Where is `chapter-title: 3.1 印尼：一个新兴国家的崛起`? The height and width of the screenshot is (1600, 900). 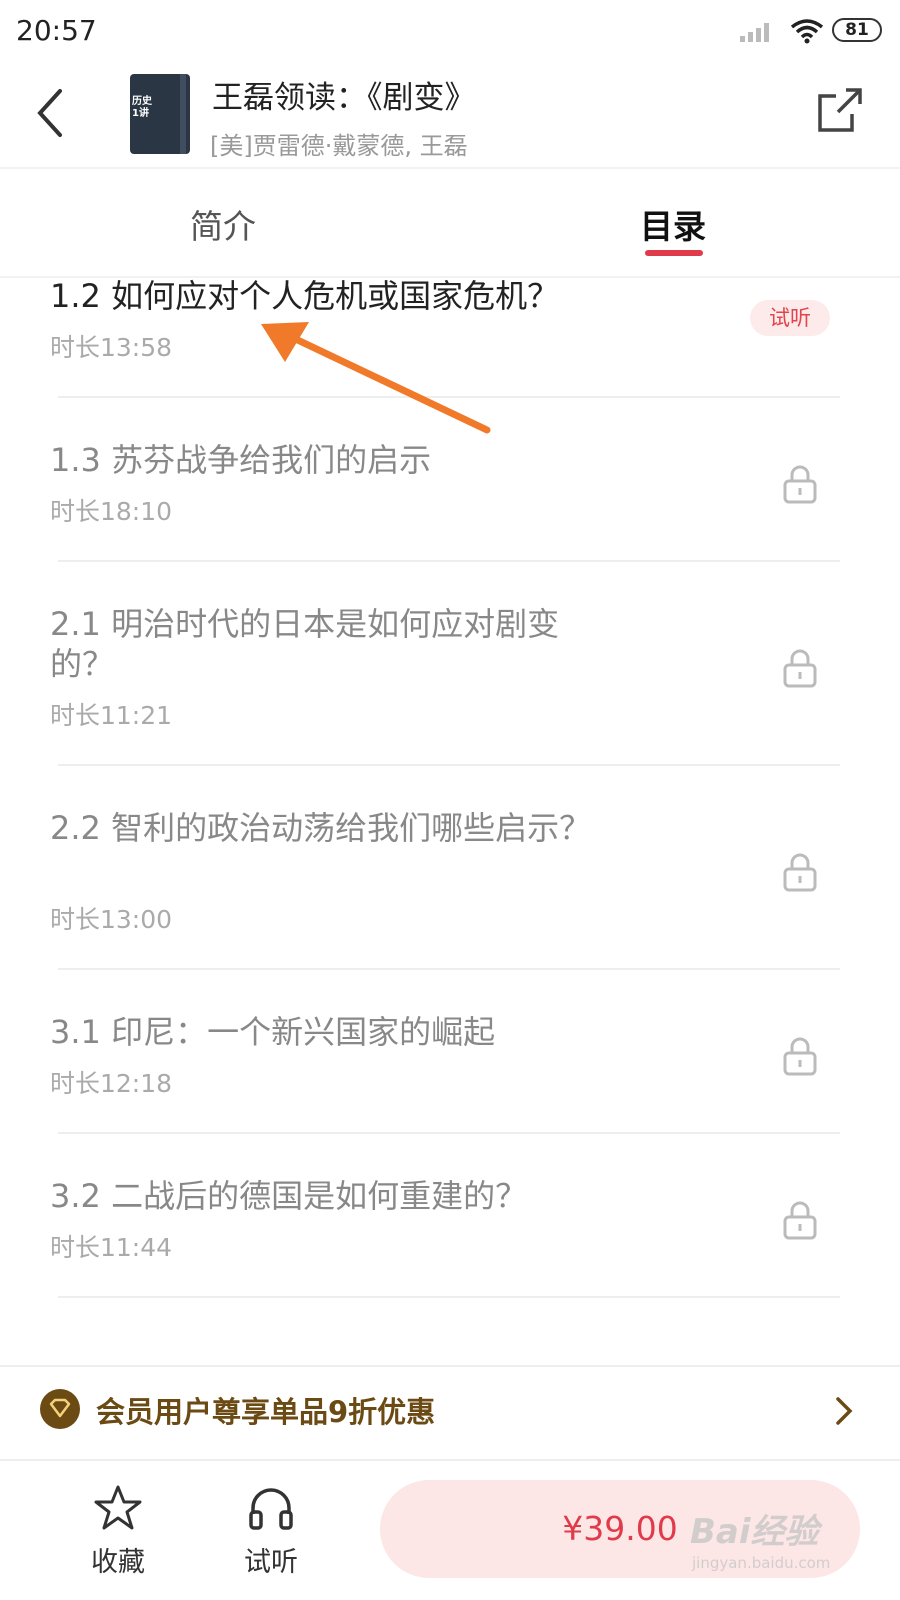
chapter-title: 3.1 印尼：一个新兴国家的崛起 is located at coordinates (273, 1032).